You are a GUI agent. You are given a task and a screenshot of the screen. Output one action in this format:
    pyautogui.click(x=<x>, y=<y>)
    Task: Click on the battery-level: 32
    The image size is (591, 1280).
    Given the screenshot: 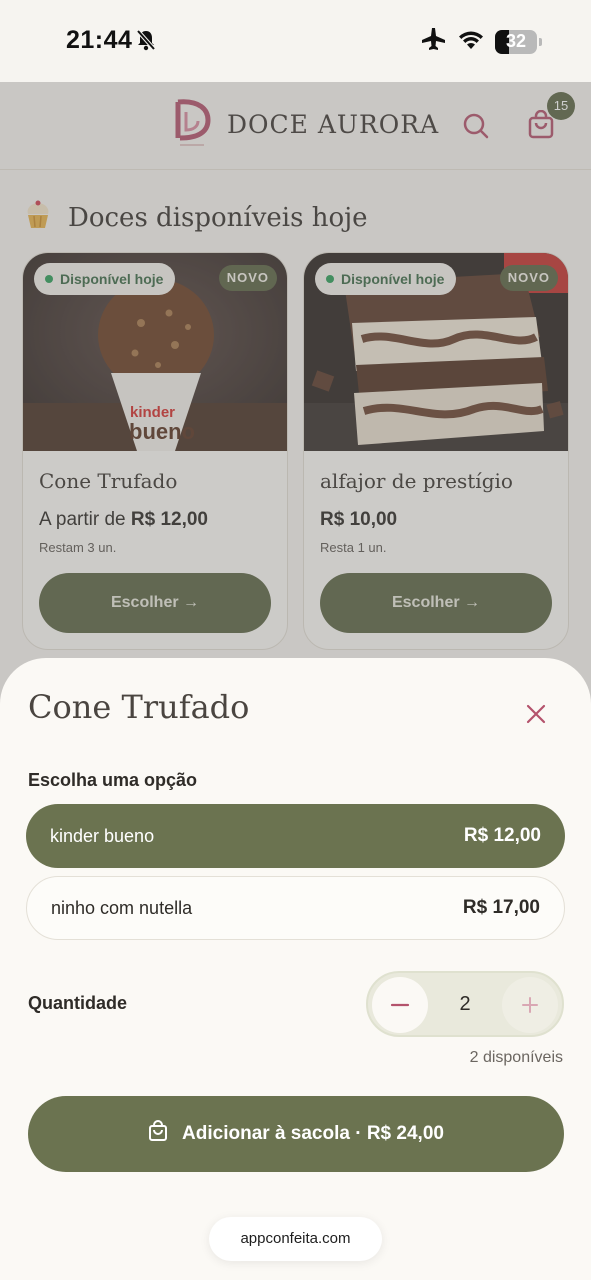 What is the action you would take?
    pyautogui.click(x=516, y=40)
    